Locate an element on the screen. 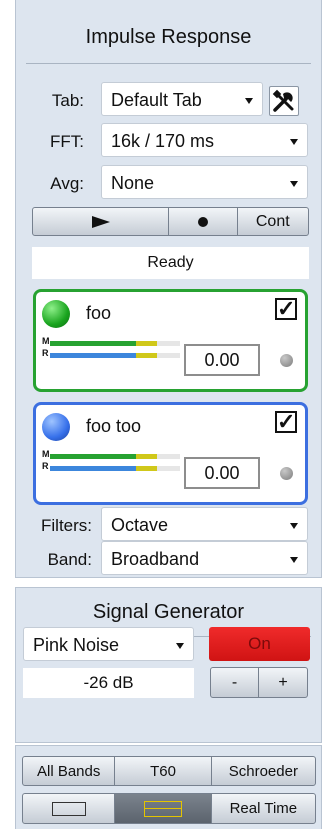 This screenshot has height=829, width=328. filters-label: Filters: is located at coordinates (66, 525).